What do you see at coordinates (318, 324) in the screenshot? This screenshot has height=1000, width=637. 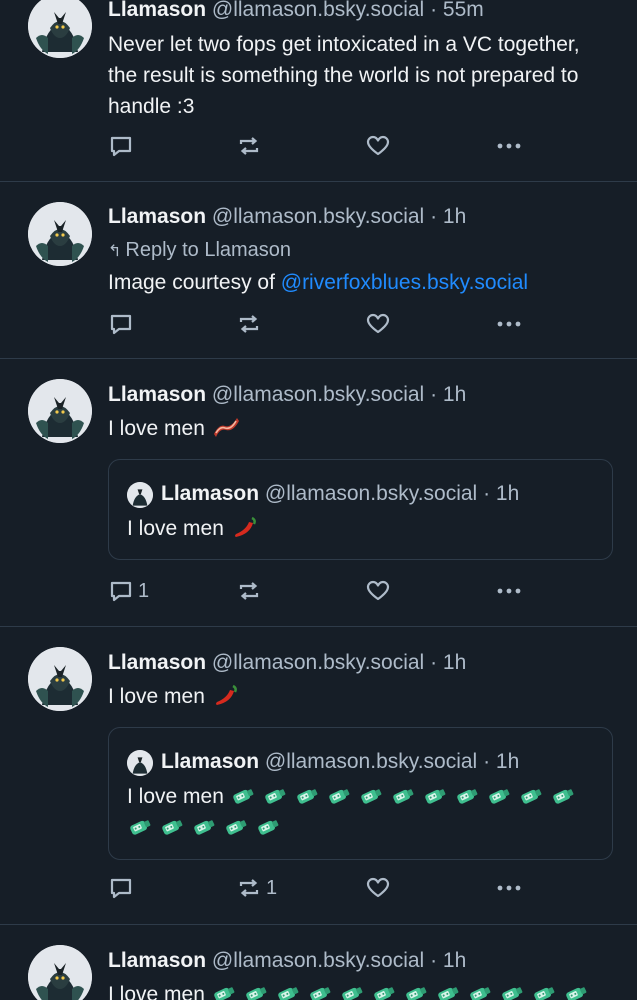 I see `post-actions` at bounding box center [318, 324].